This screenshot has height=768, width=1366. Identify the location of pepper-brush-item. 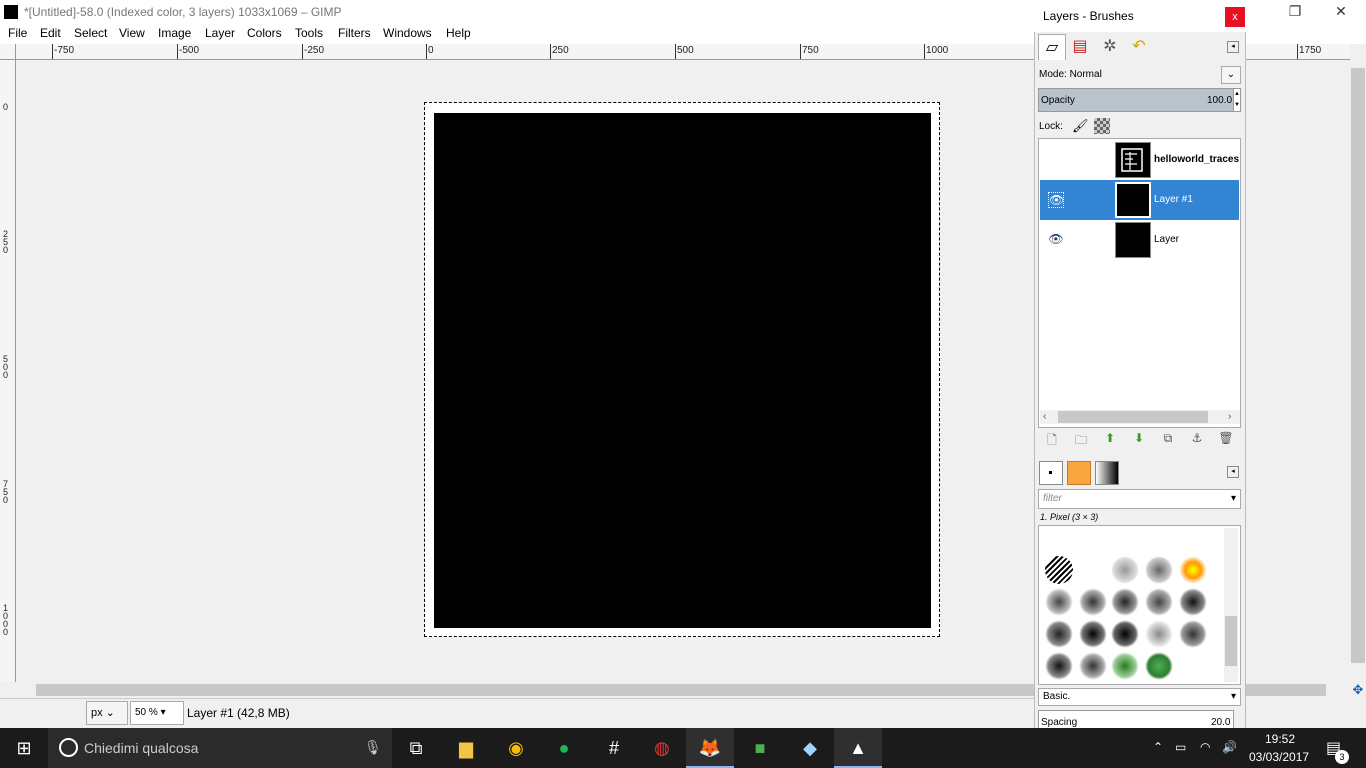
(1159, 666).